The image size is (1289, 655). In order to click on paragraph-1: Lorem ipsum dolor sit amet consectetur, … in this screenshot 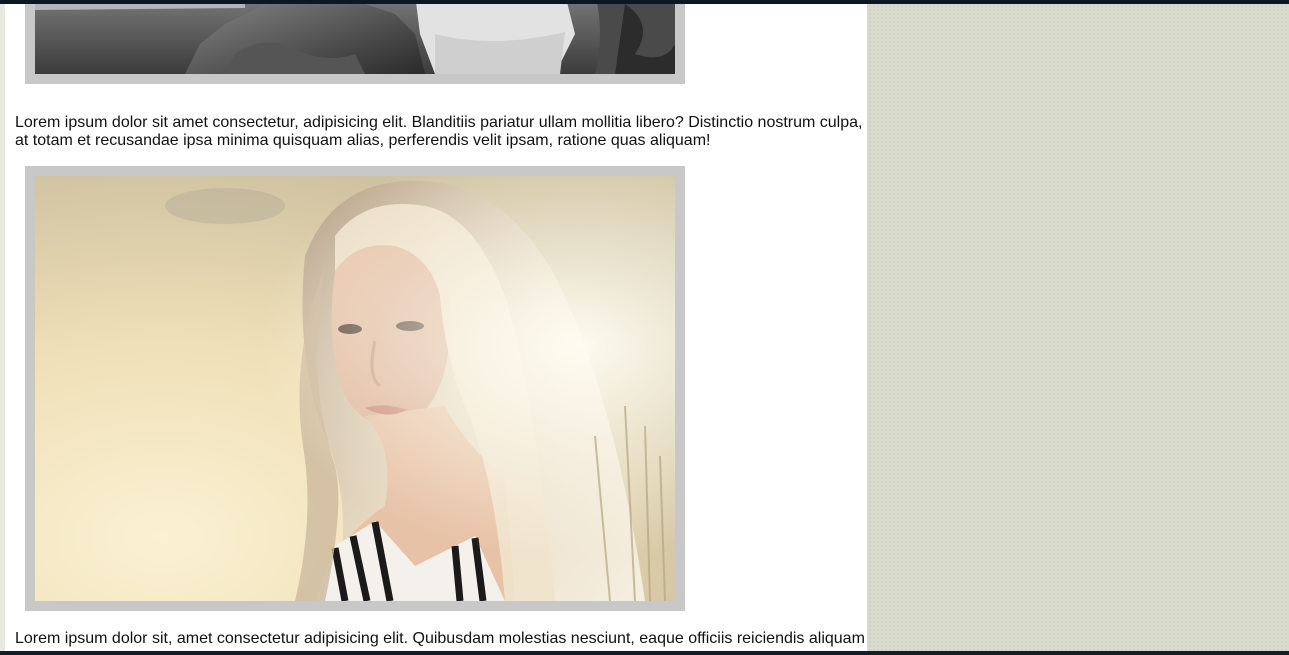, I will do `click(439, 131)`.